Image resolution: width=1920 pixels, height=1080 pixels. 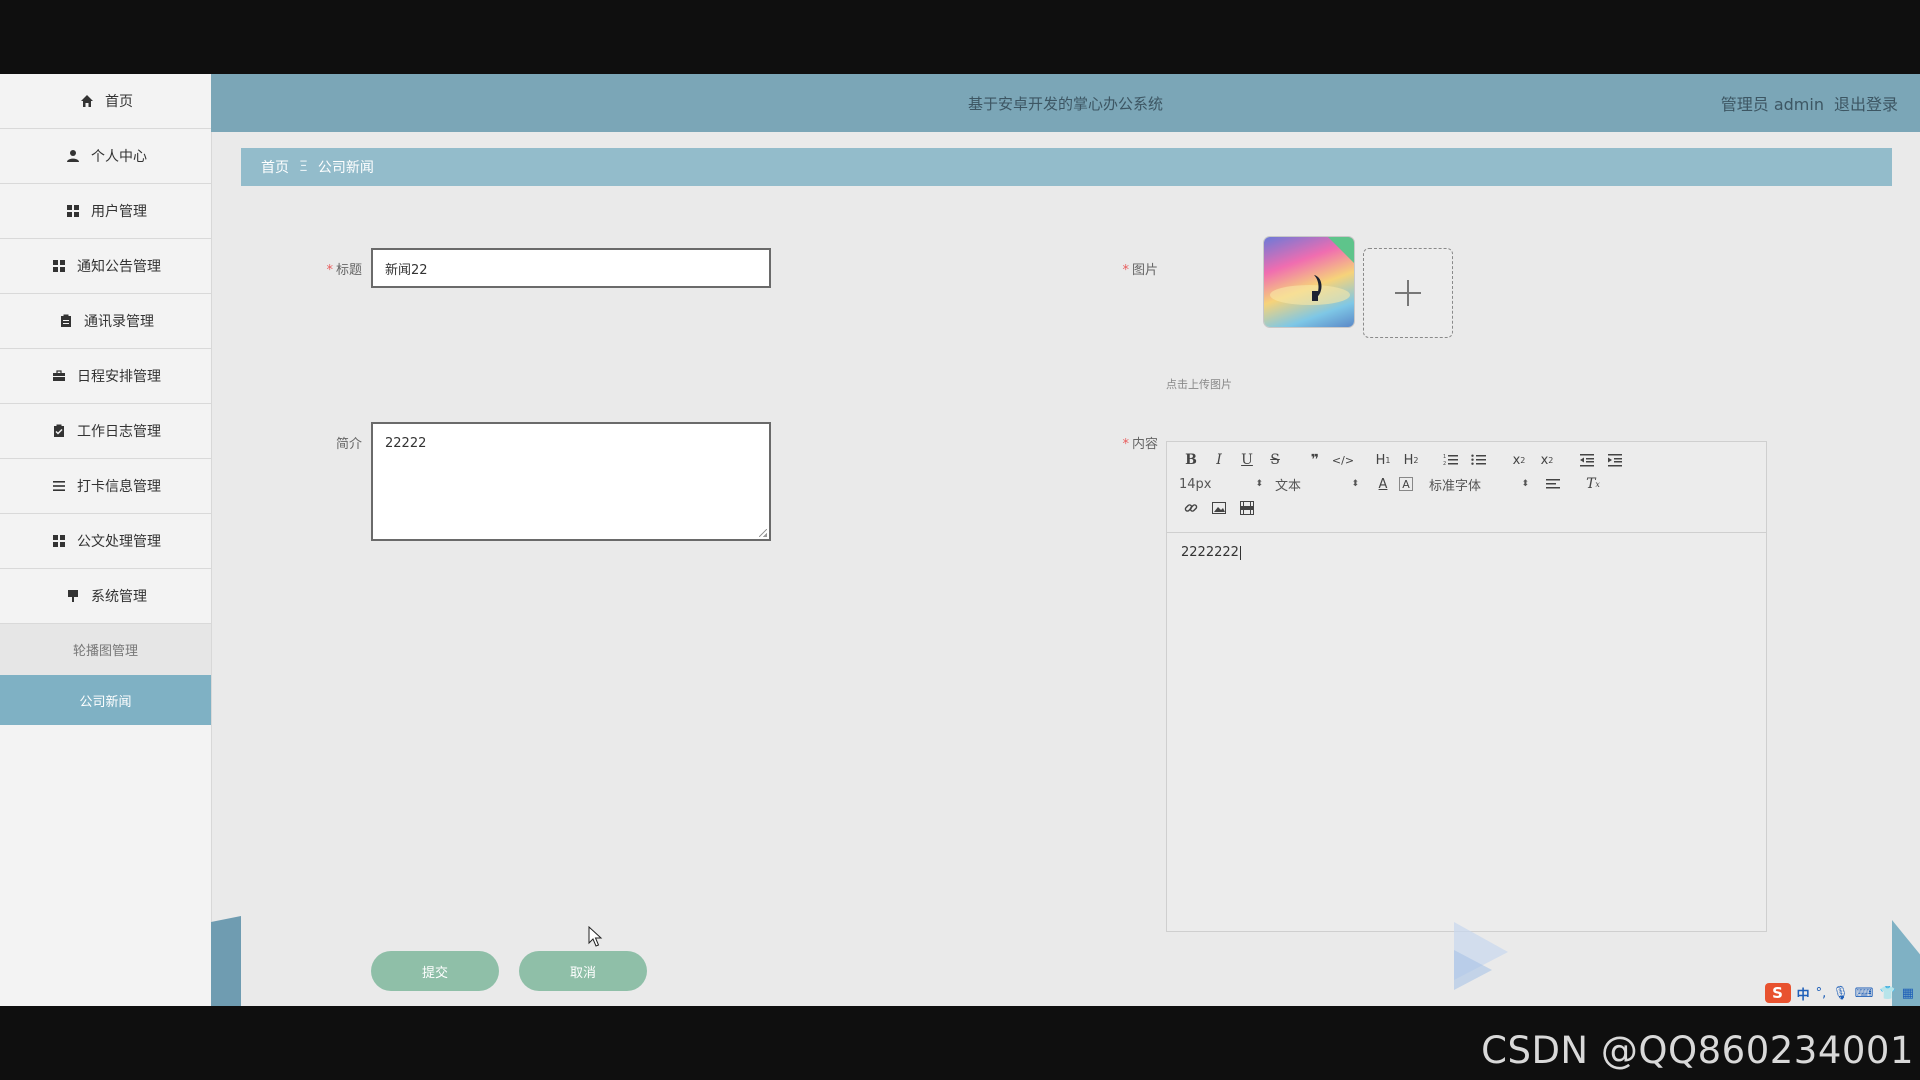 What do you see at coordinates (1219, 460) in the screenshot?
I see `italic-icon: I` at bounding box center [1219, 460].